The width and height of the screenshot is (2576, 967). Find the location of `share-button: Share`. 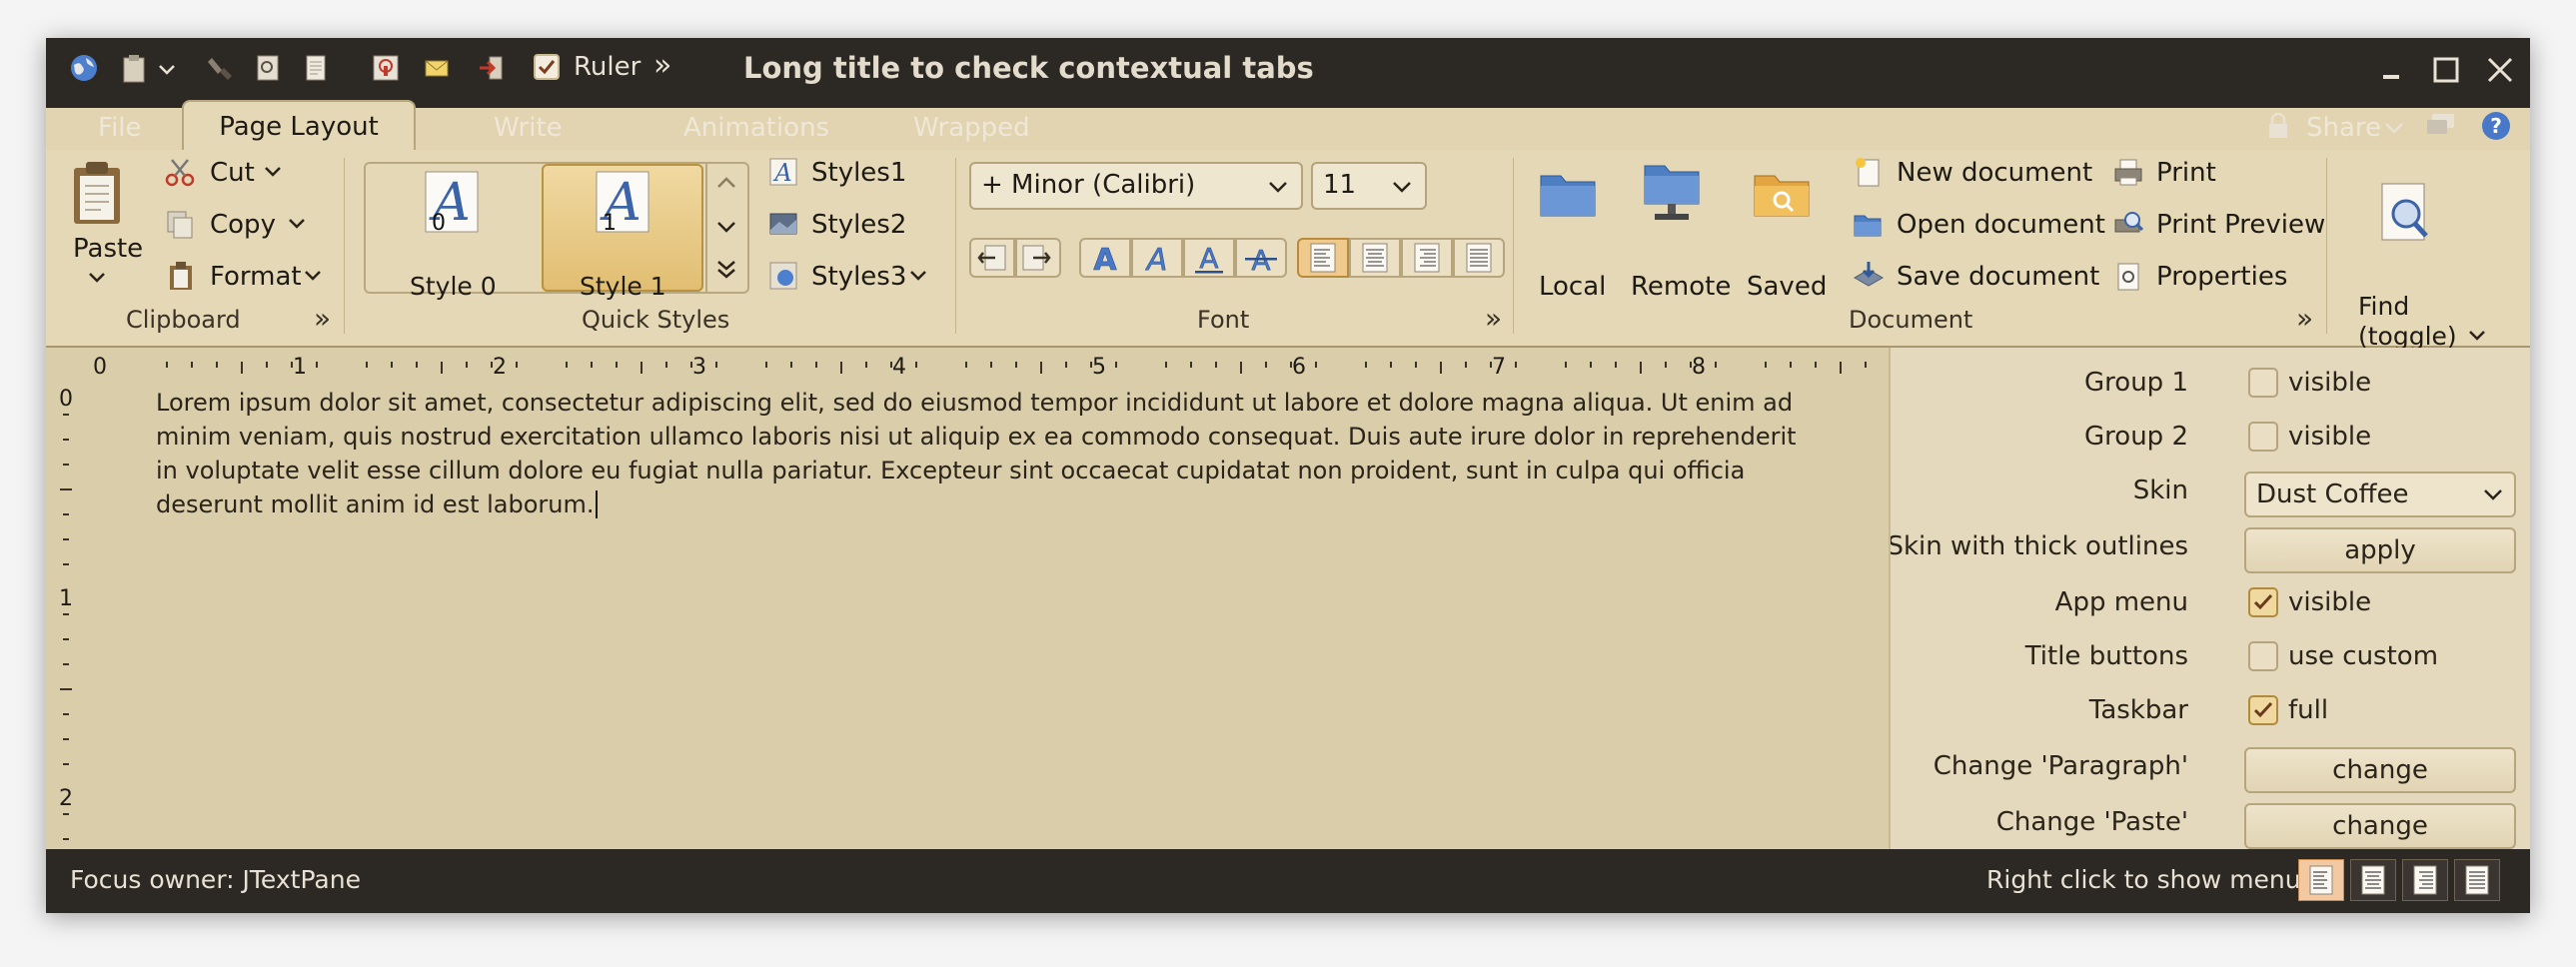

share-button: Share is located at coordinates (2343, 128).